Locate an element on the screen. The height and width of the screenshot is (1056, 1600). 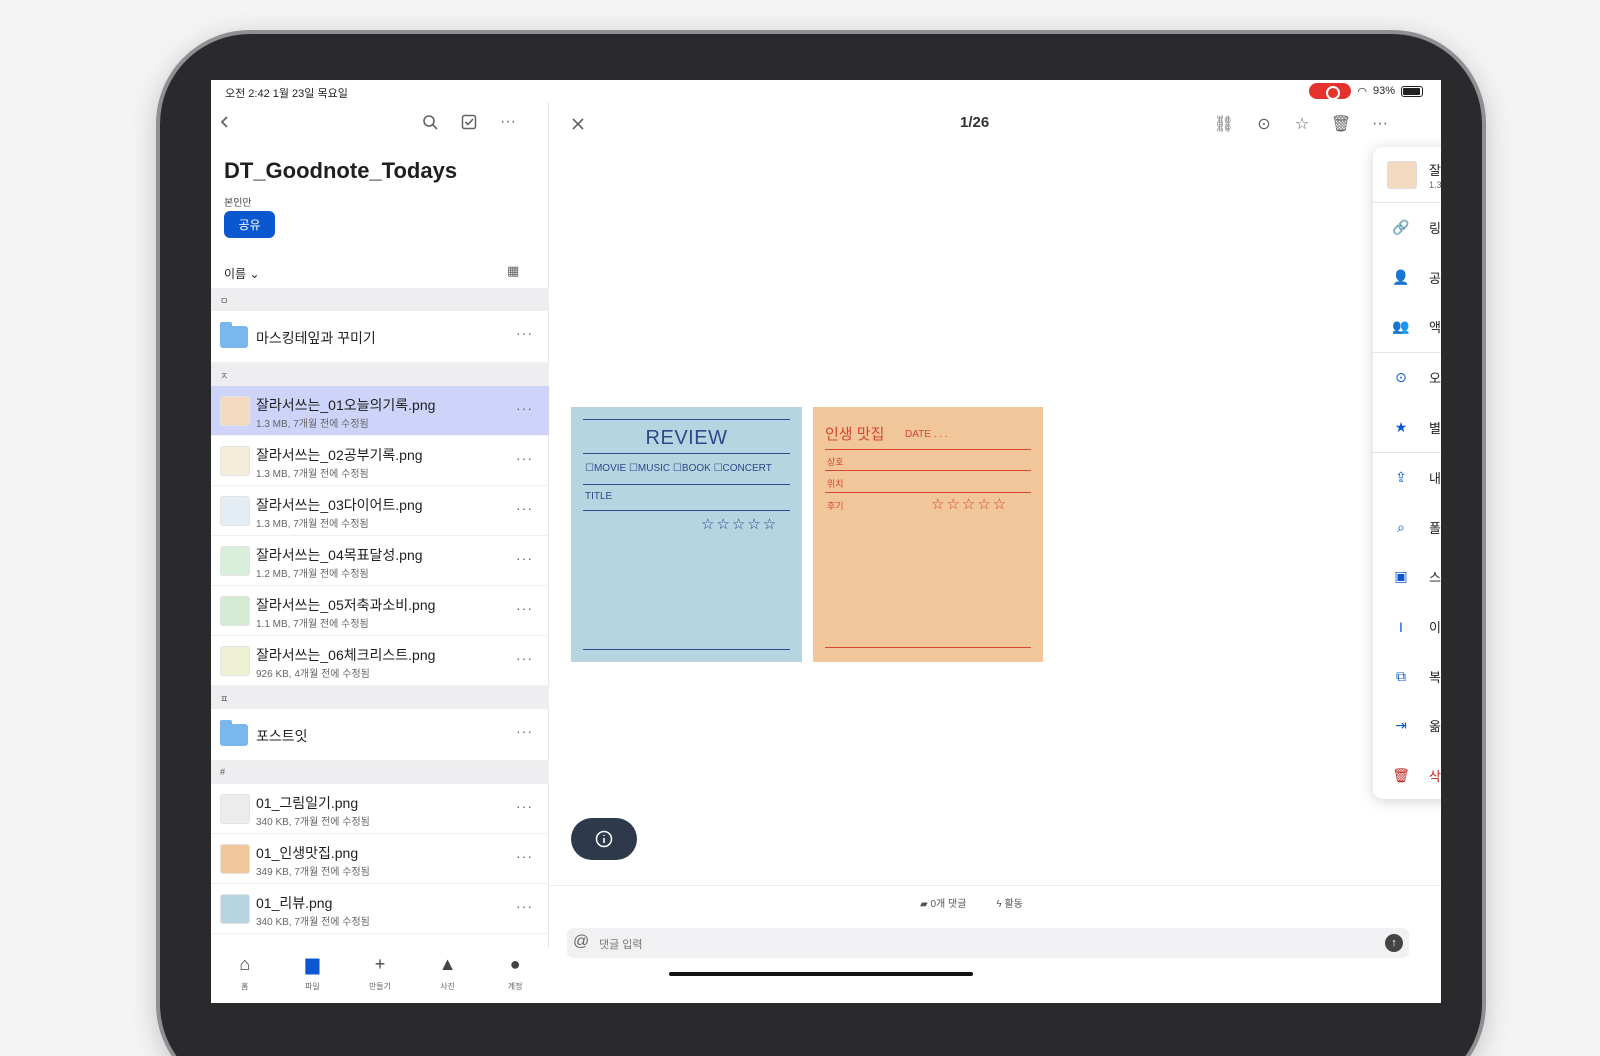
menu-item-folder-search: ⌕ 폴더에서 표시 is located at coordinates (1407, 528).